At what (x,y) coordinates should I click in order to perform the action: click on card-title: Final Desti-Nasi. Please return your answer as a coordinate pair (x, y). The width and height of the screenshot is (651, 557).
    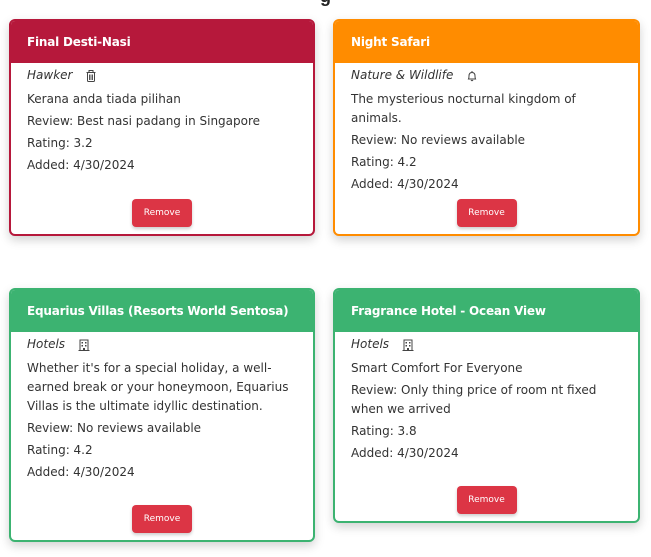
    Looking at the image, I should click on (162, 42).